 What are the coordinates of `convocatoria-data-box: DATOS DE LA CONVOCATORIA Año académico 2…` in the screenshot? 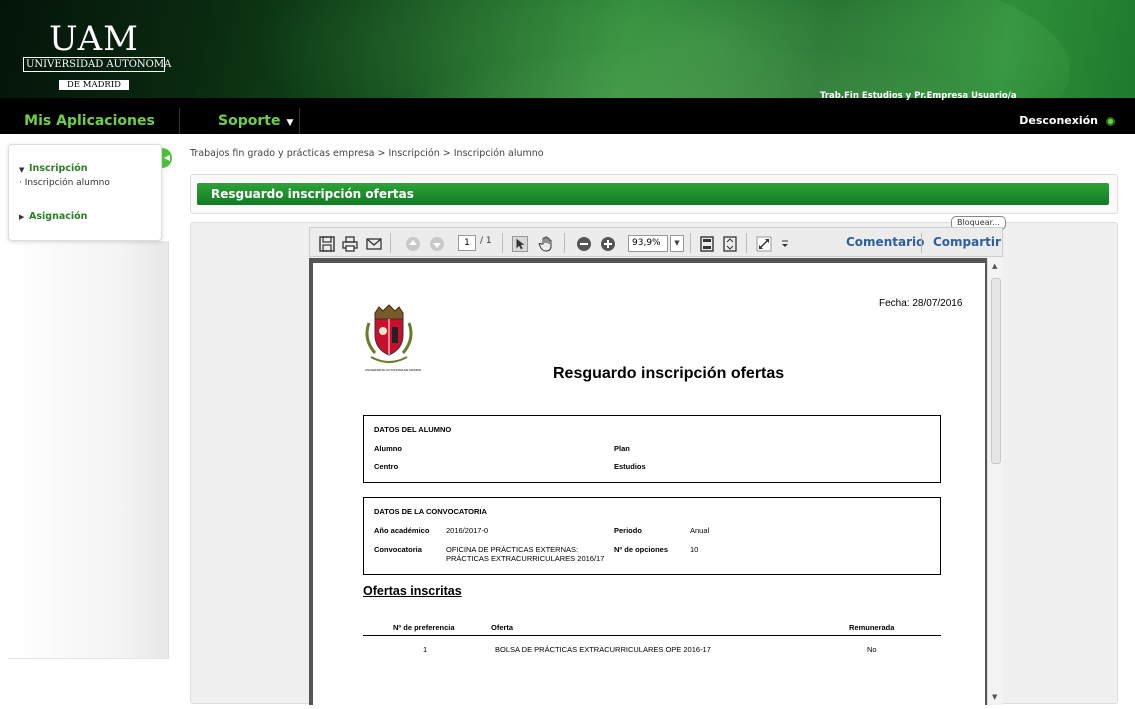 It's located at (652, 536).